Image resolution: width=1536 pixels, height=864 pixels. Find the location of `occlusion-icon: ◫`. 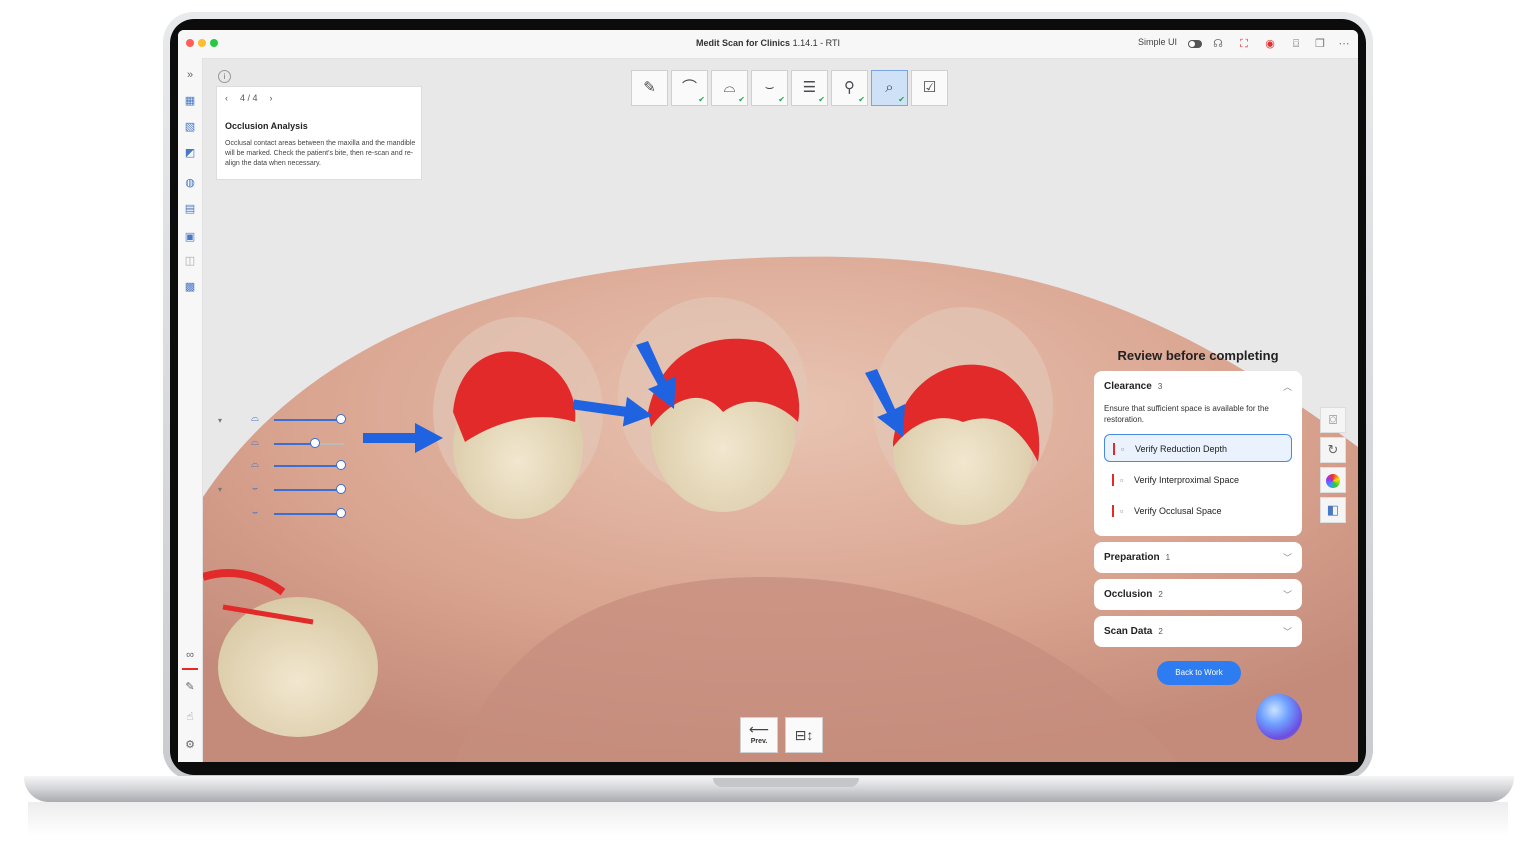

occlusion-icon: ◫ is located at coordinates (190, 261).